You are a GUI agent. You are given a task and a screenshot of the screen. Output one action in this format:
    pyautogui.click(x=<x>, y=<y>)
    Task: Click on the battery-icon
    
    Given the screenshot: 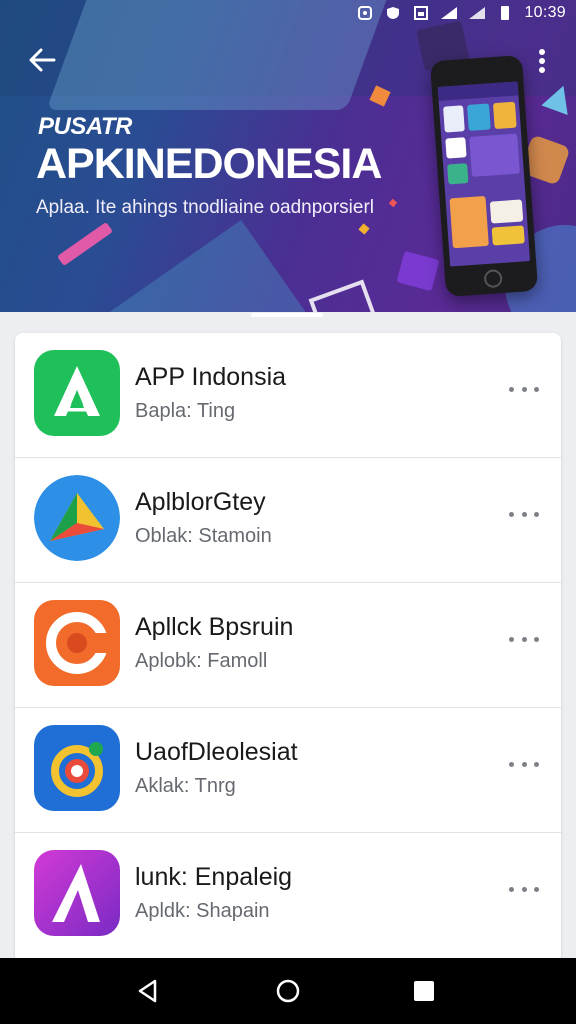 What is the action you would take?
    pyautogui.click(x=505, y=13)
    